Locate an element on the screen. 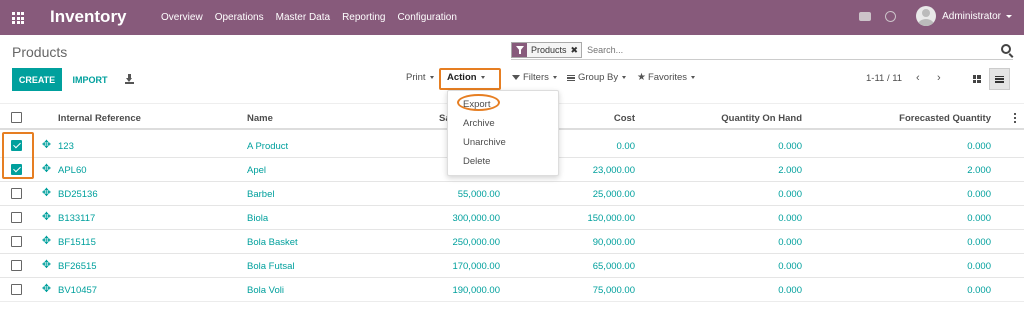 The height and width of the screenshot is (315, 1024). chevron-down-icon is located at coordinates (1009, 16).